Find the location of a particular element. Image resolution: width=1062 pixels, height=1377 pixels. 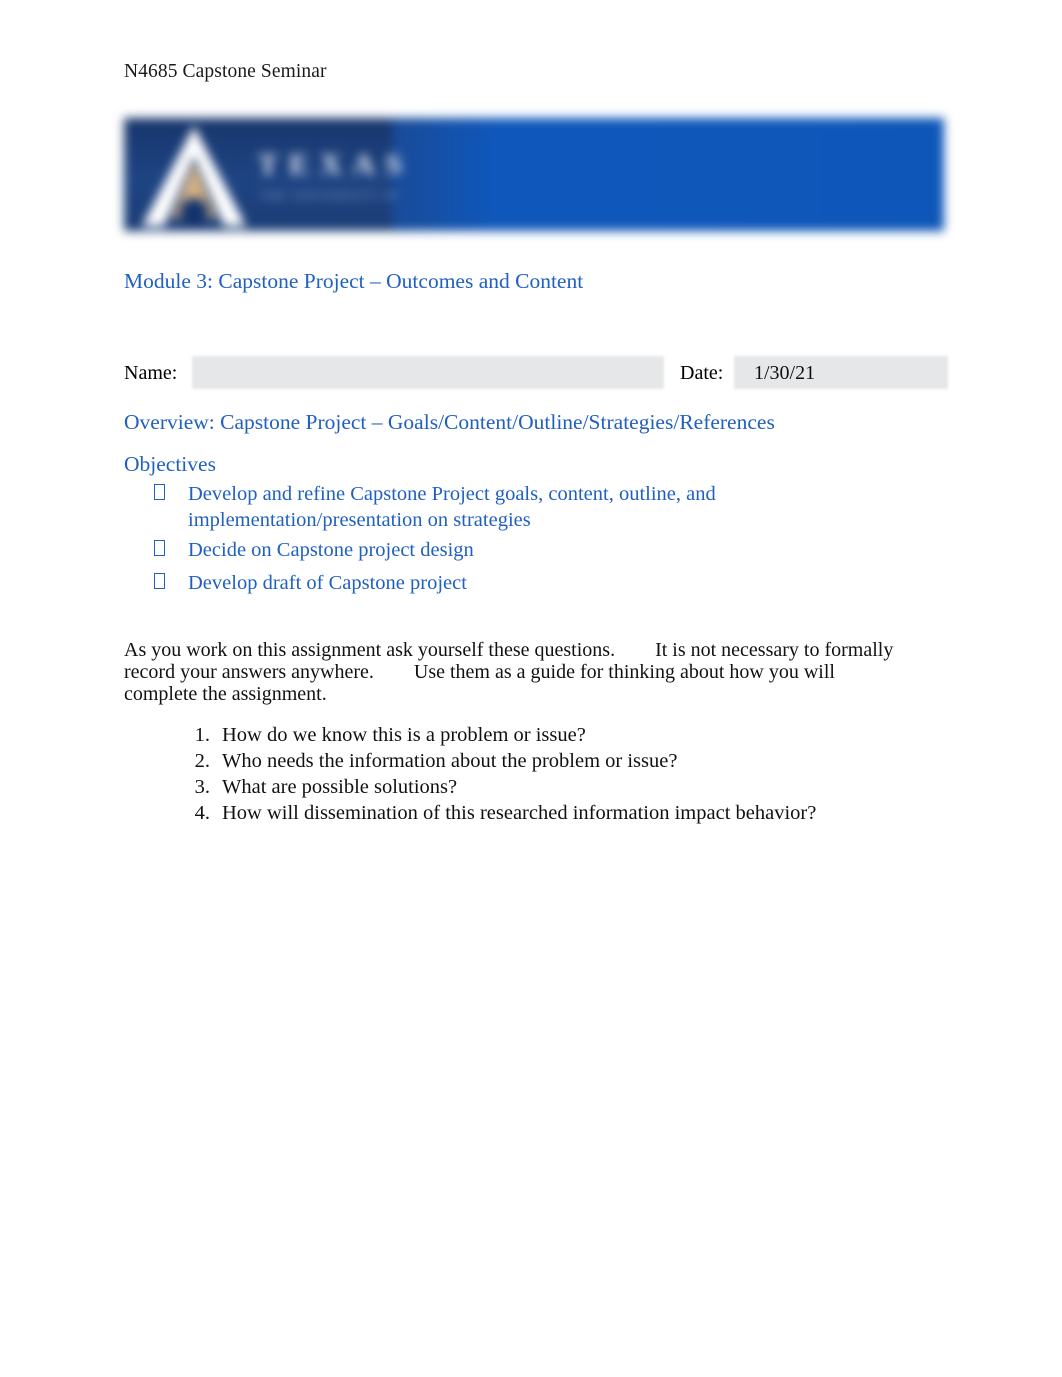

list-item-label: What are possible solutions? is located at coordinates (340, 787).